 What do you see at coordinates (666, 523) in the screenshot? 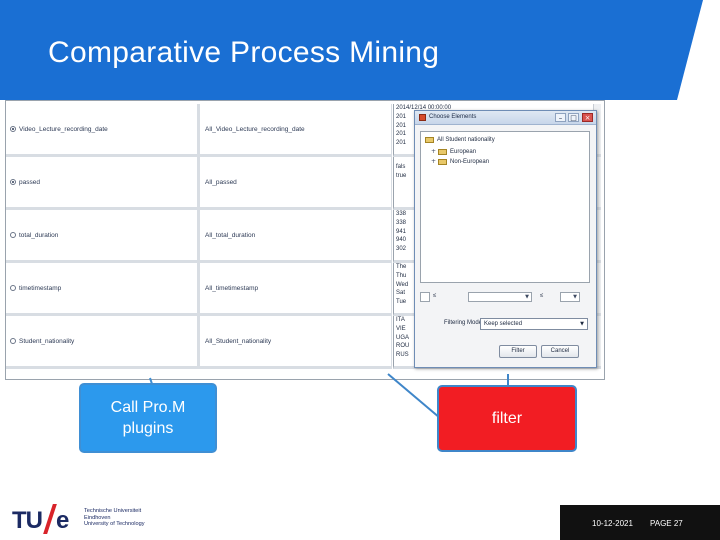
I see `page-number: PAGE 27` at bounding box center [666, 523].